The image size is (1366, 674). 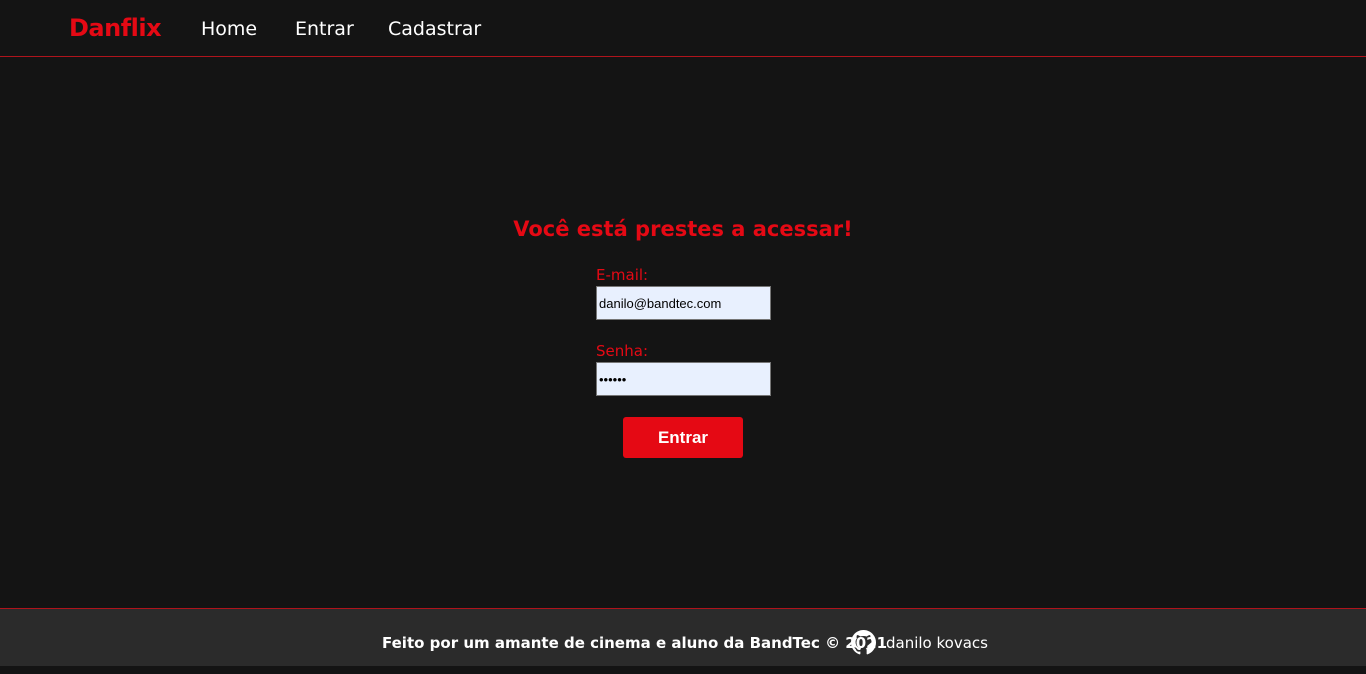 What do you see at coordinates (683, 379) in the screenshot?
I see `password-field` at bounding box center [683, 379].